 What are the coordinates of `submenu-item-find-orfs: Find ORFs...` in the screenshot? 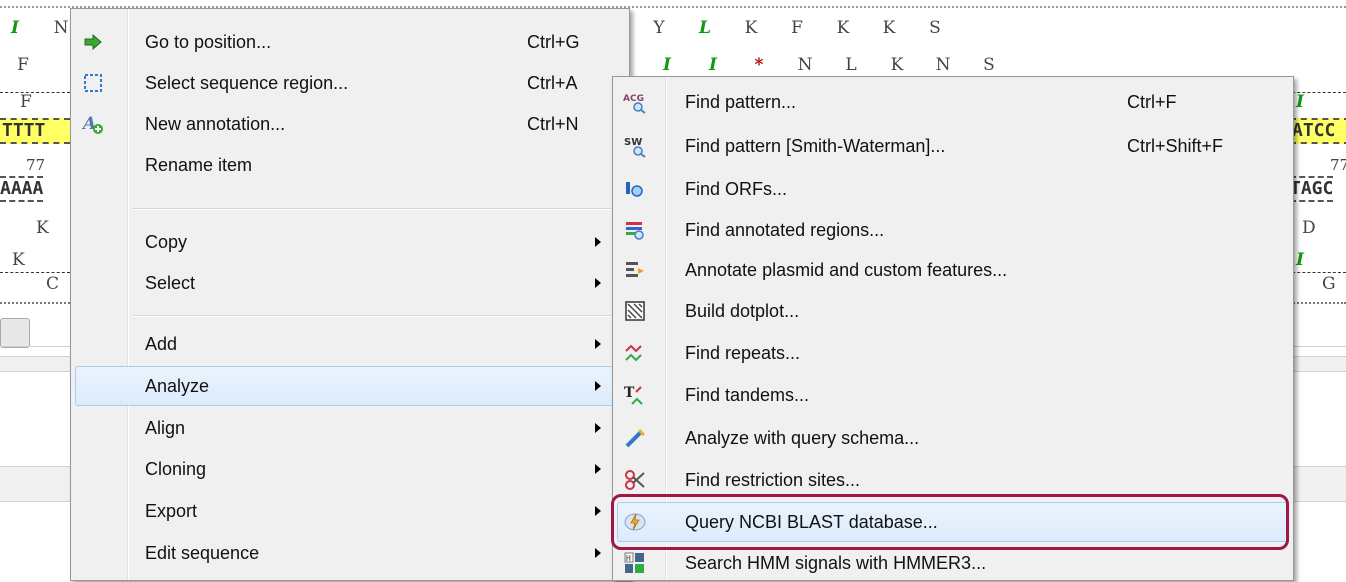 It's located at (953, 189).